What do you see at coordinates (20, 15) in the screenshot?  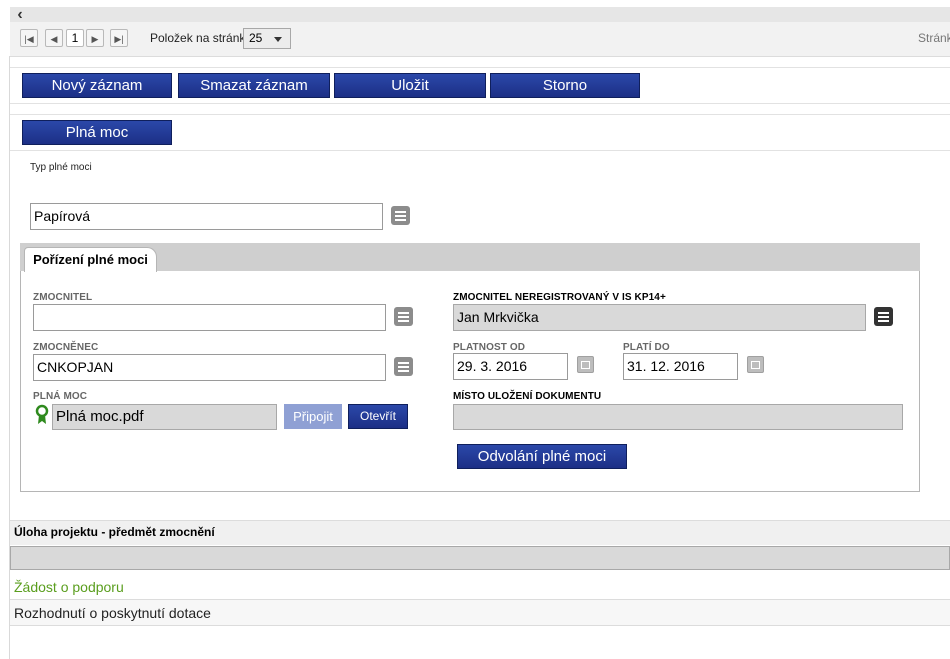 I see `scroll-left-icon: ‹` at bounding box center [20, 15].